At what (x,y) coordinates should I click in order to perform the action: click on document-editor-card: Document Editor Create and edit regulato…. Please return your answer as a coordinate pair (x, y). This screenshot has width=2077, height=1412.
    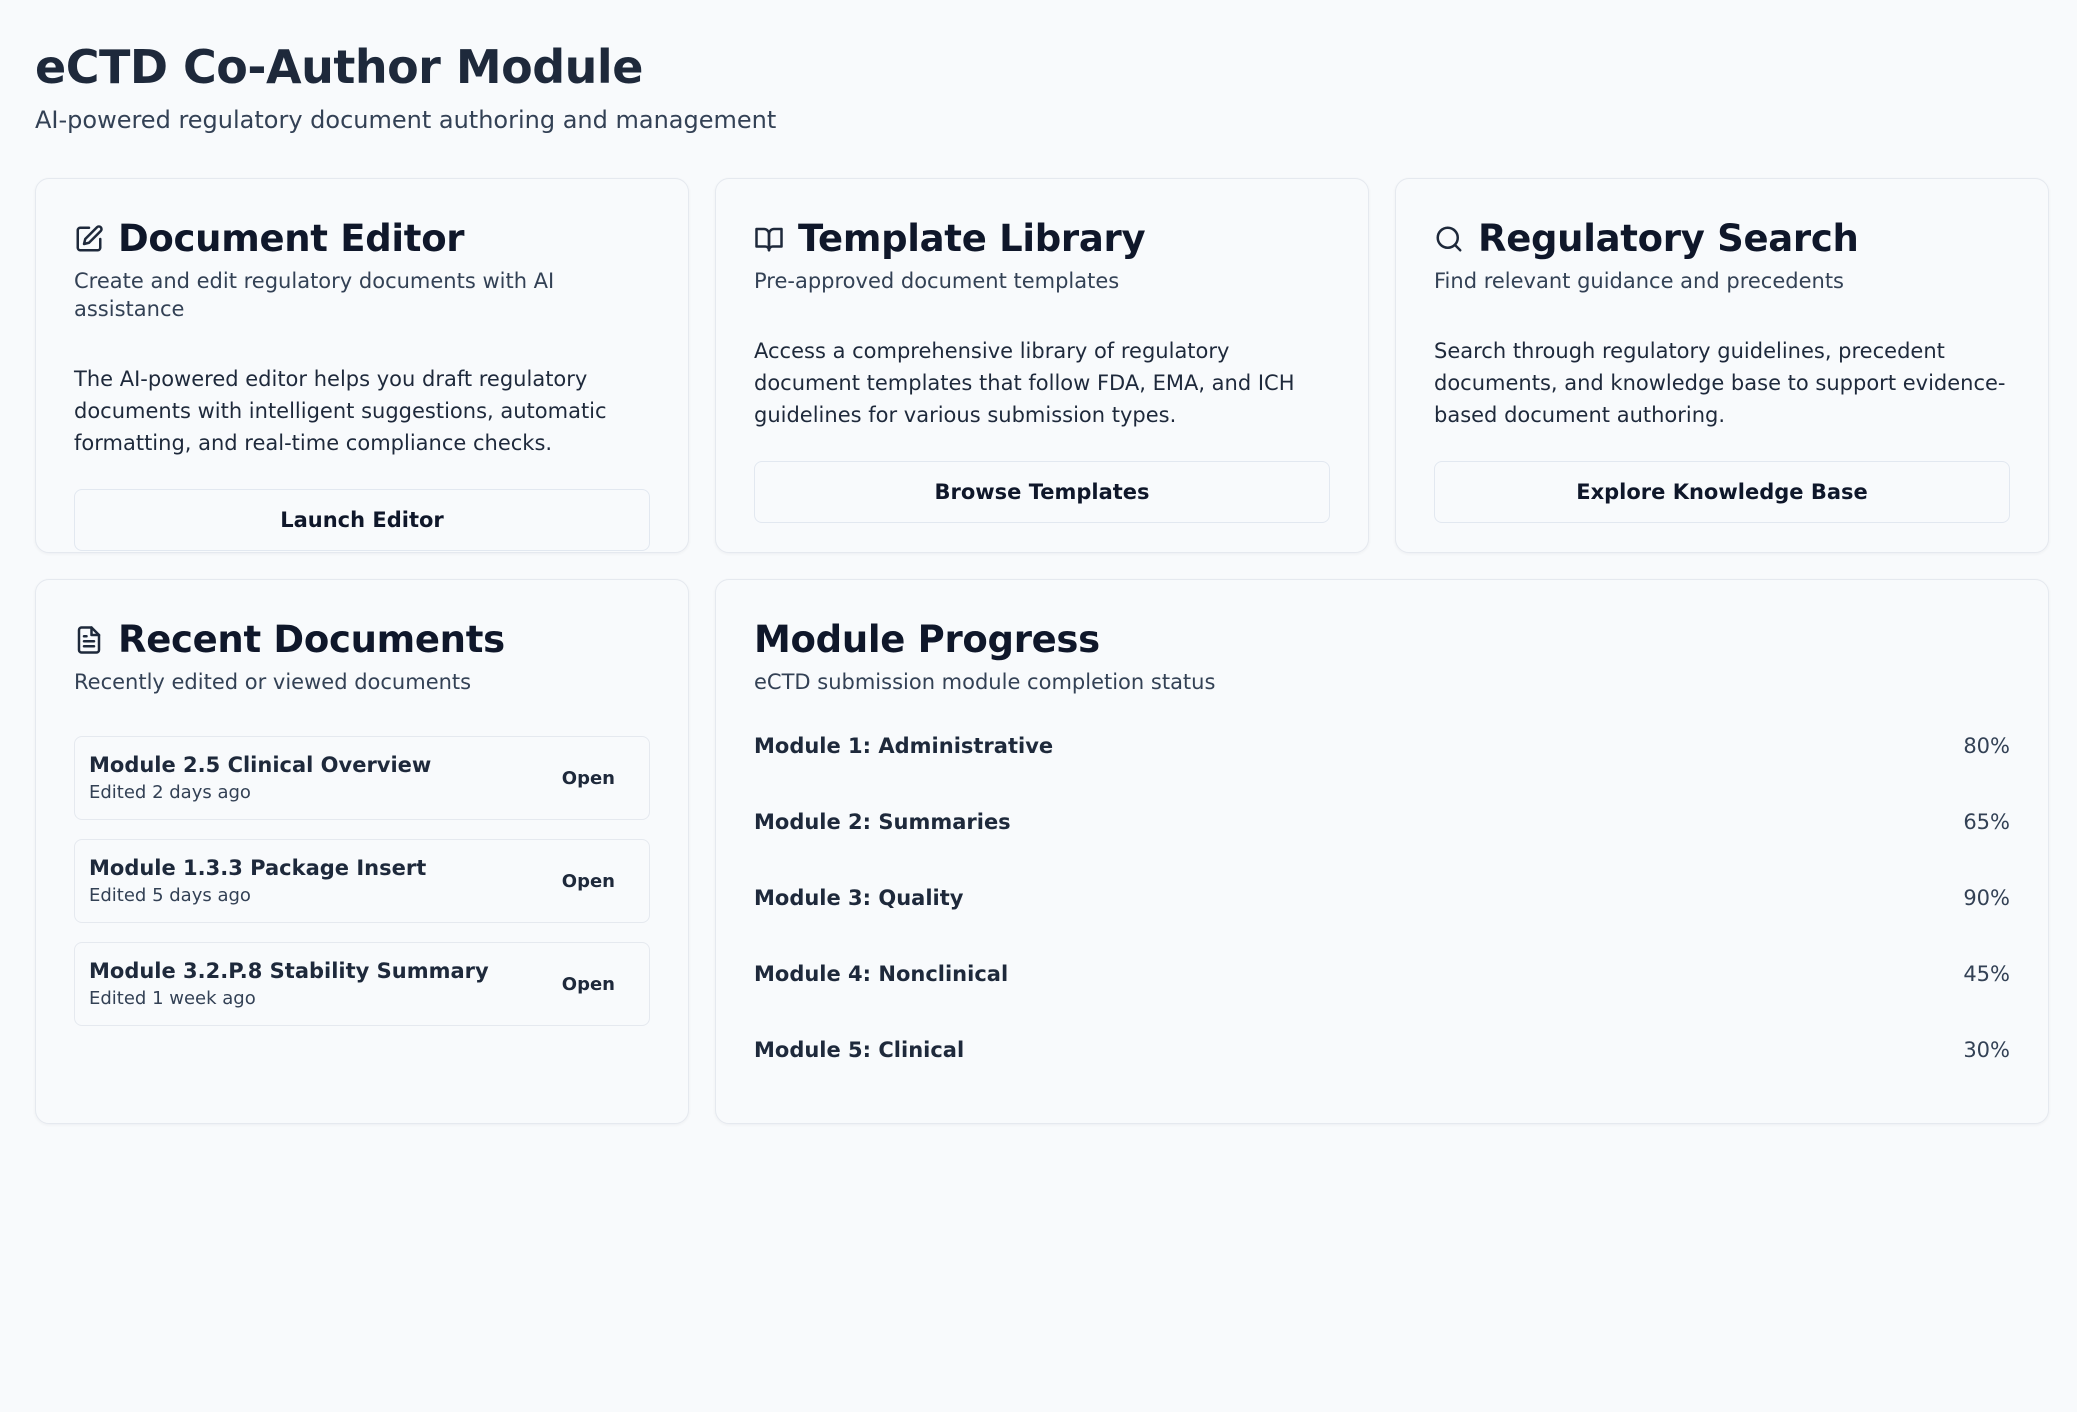
    Looking at the image, I should click on (362, 365).